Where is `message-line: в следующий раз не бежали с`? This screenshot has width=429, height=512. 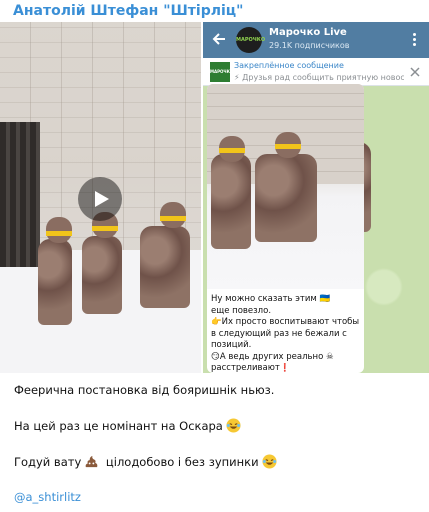
message-line: в следующий раз не бежали с is located at coordinates (279, 333).